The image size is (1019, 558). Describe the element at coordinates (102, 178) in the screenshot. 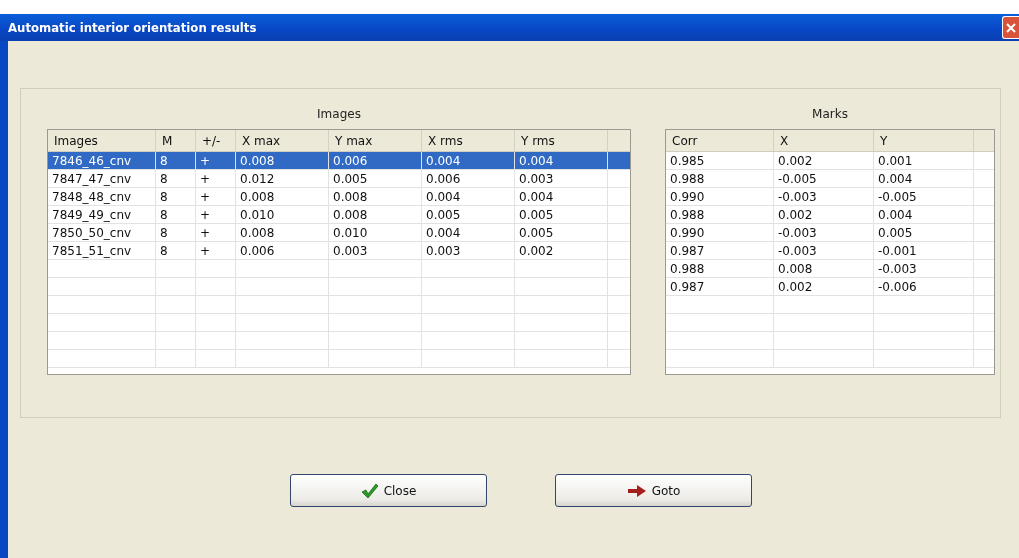

I see `table-cell: 7847_47_cnv` at that location.